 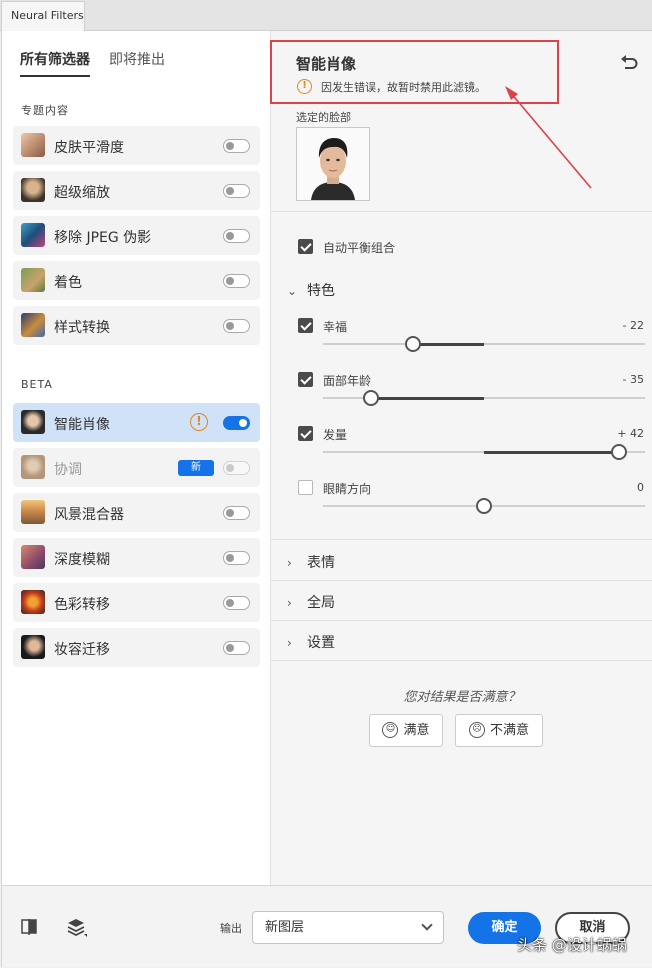 I want to click on selected-face-thumbnail, so click(x=333, y=164).